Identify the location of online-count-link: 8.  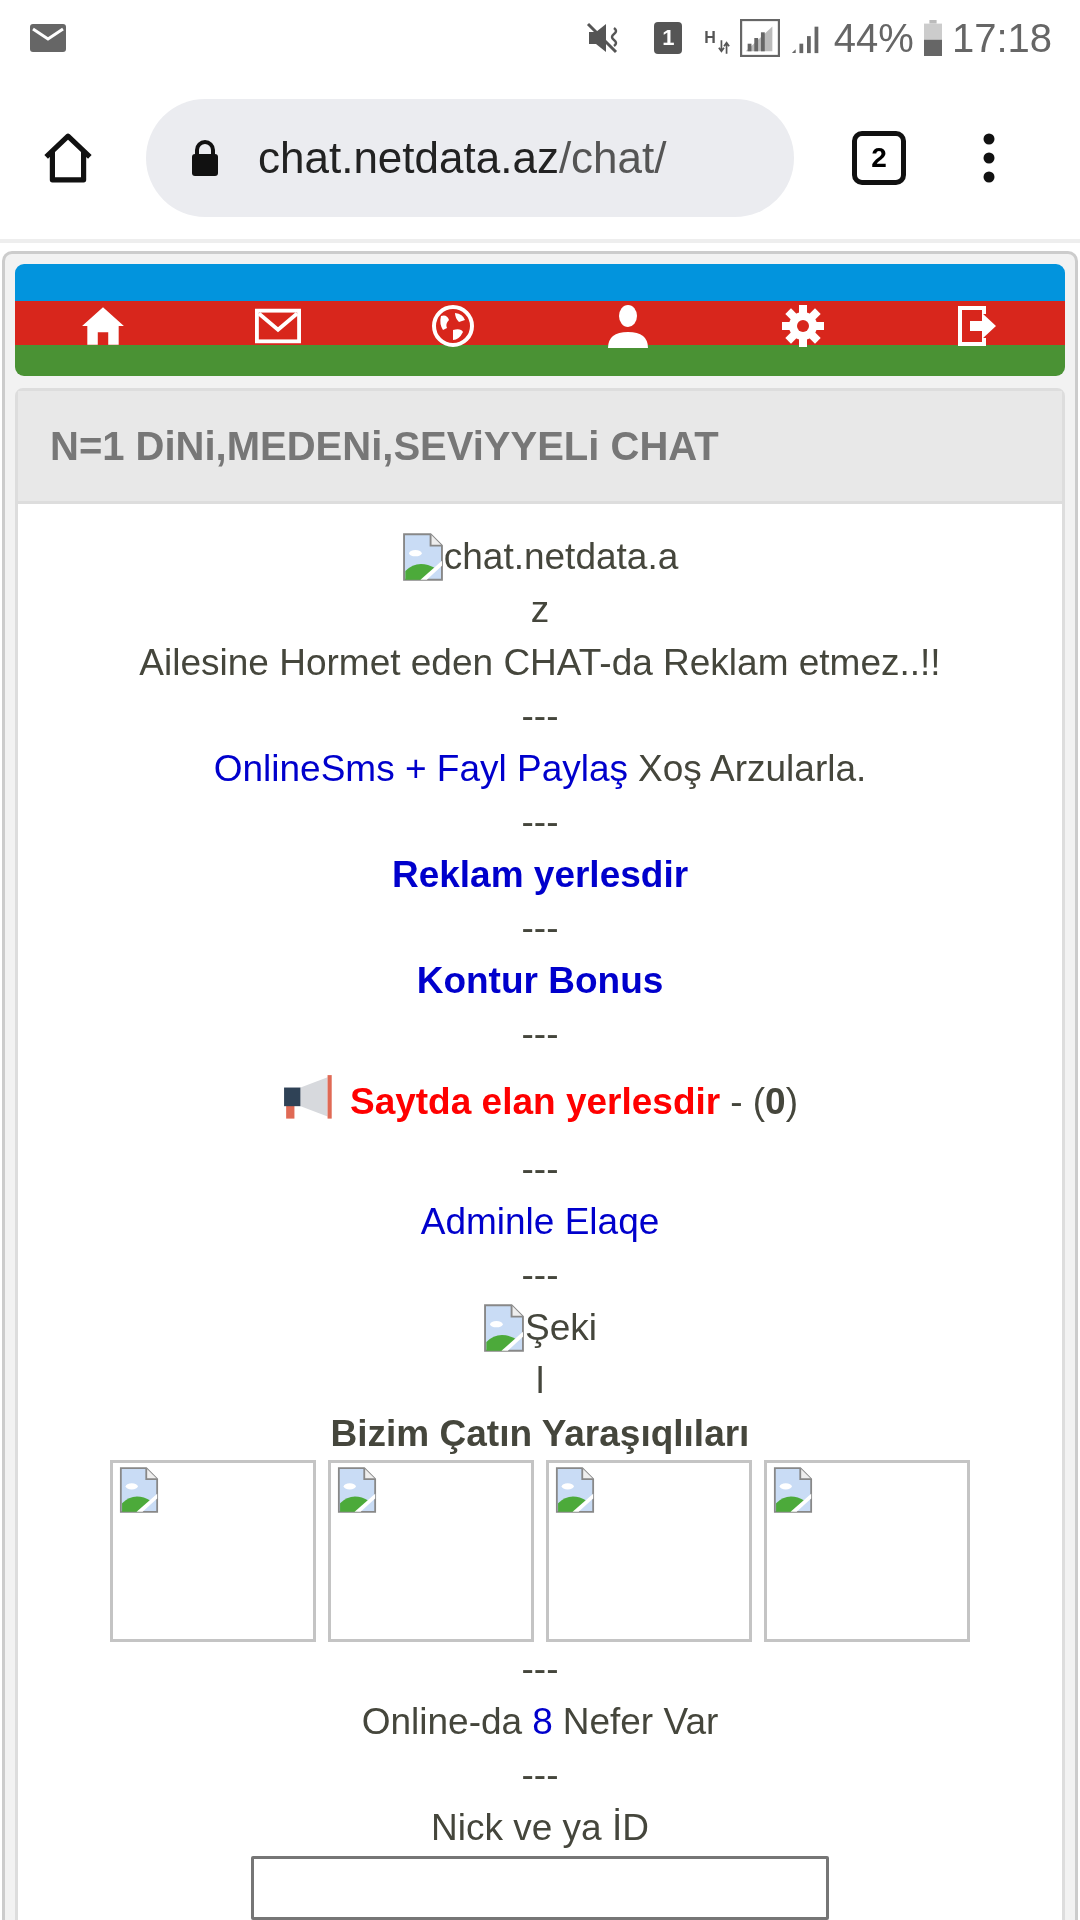
(542, 1721).